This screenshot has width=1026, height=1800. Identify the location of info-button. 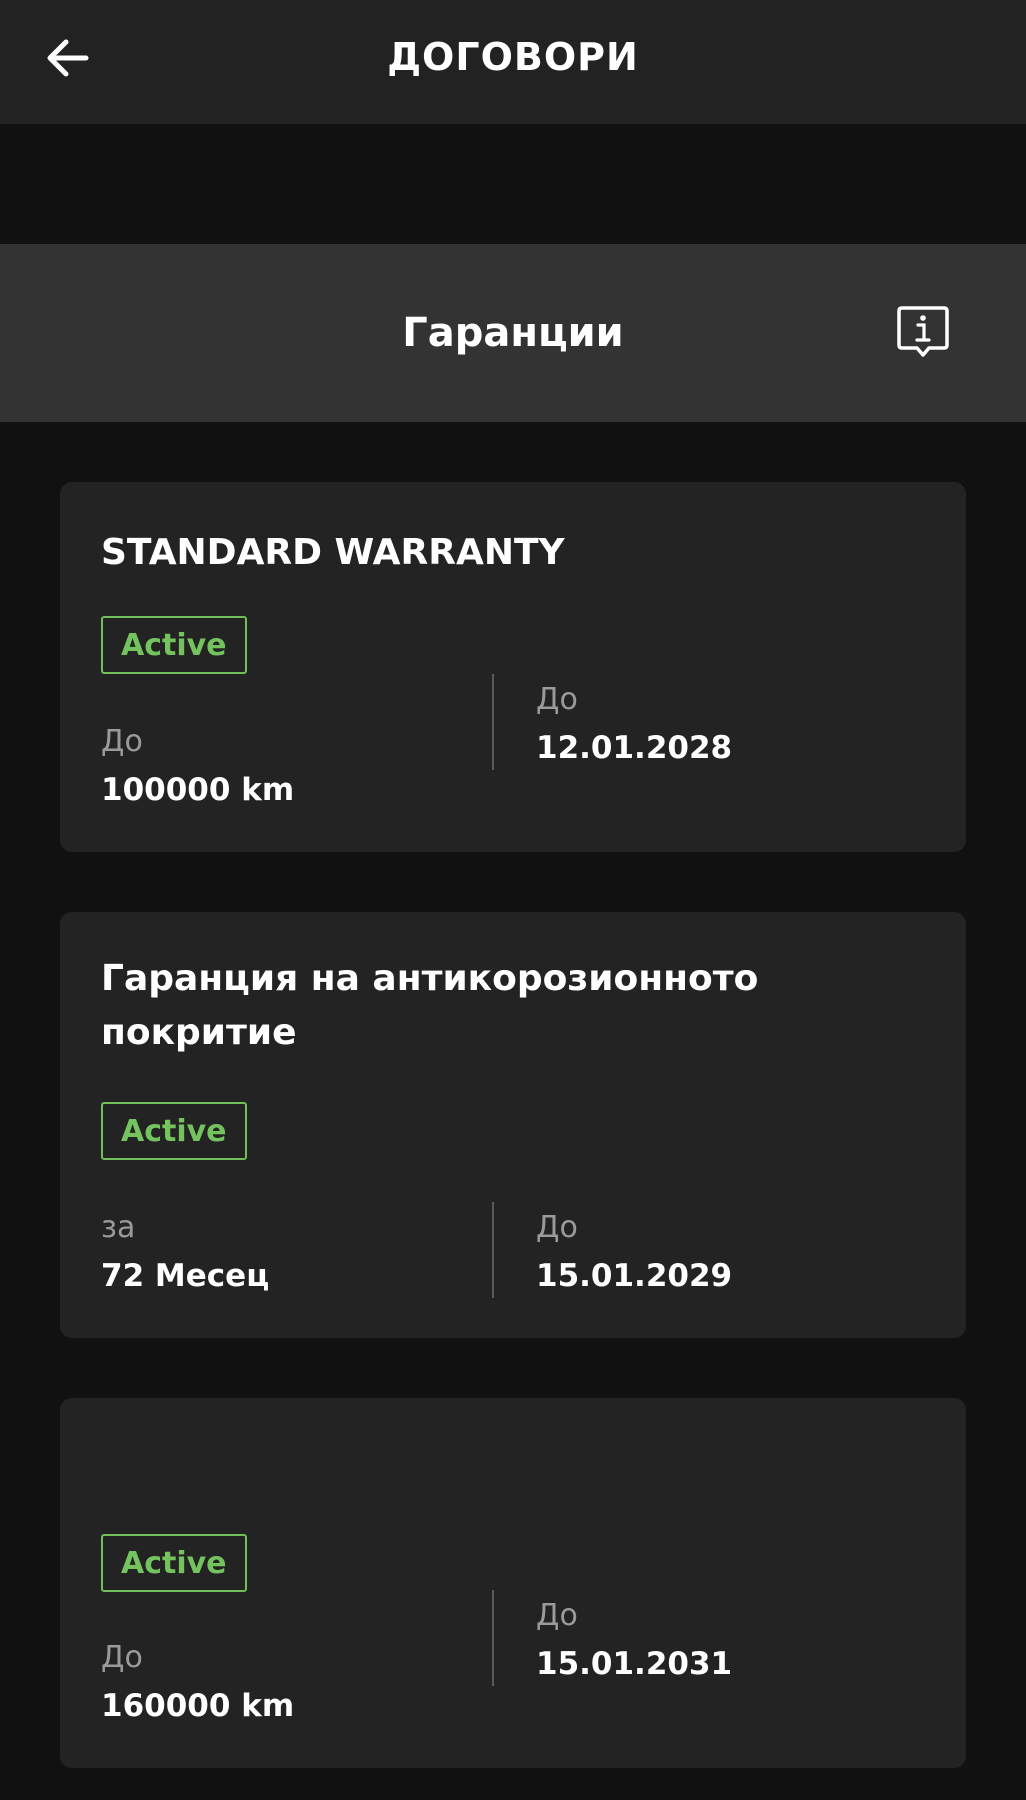
(923, 332).